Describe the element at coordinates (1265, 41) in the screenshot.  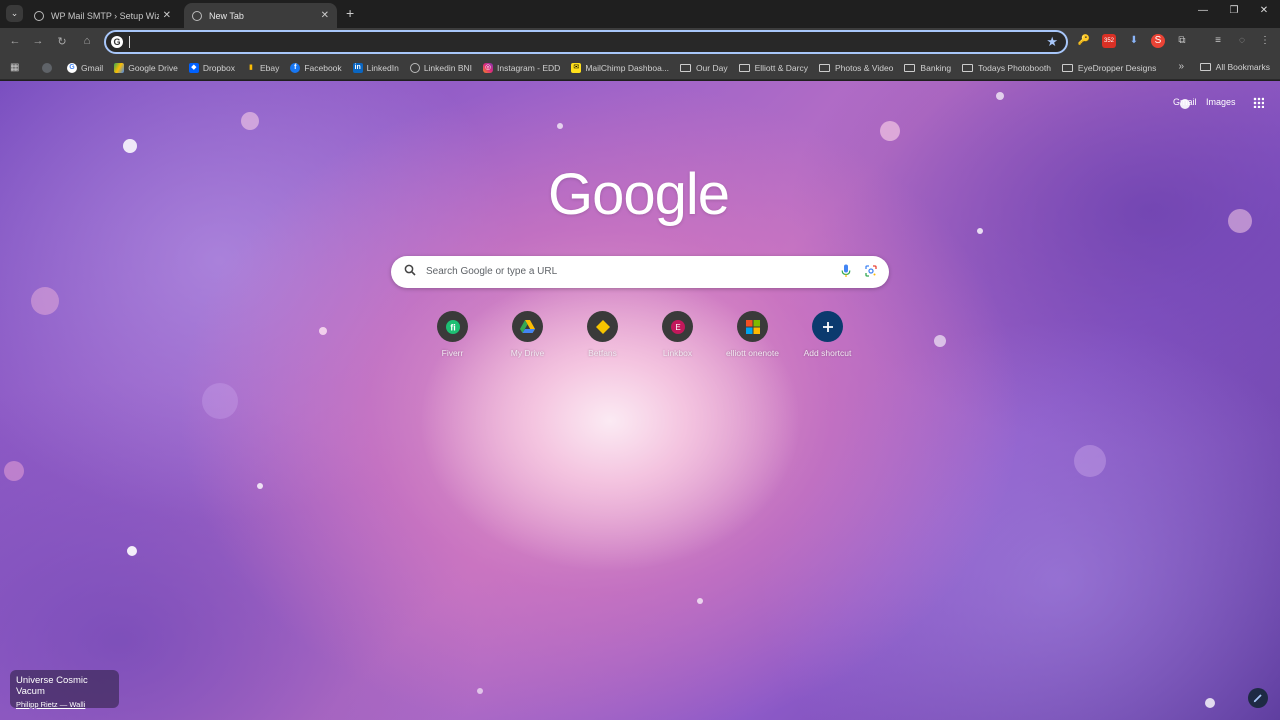
I see `menu-icon: ⋮` at that location.